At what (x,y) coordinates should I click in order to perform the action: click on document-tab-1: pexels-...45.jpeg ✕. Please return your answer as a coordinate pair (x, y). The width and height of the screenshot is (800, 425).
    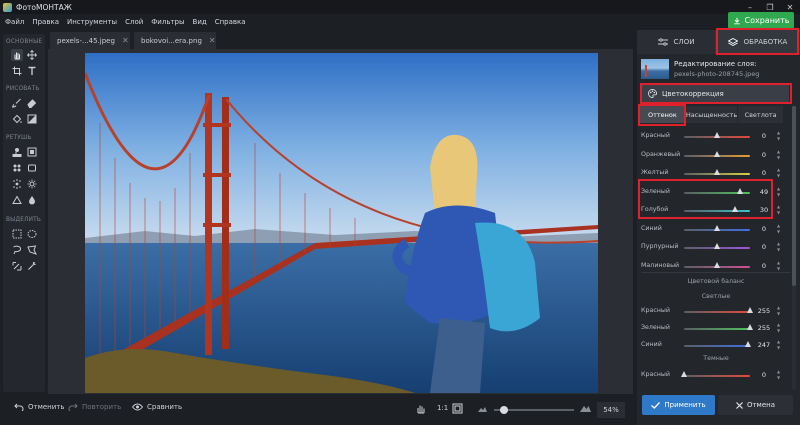
    Looking at the image, I should click on (90, 40).